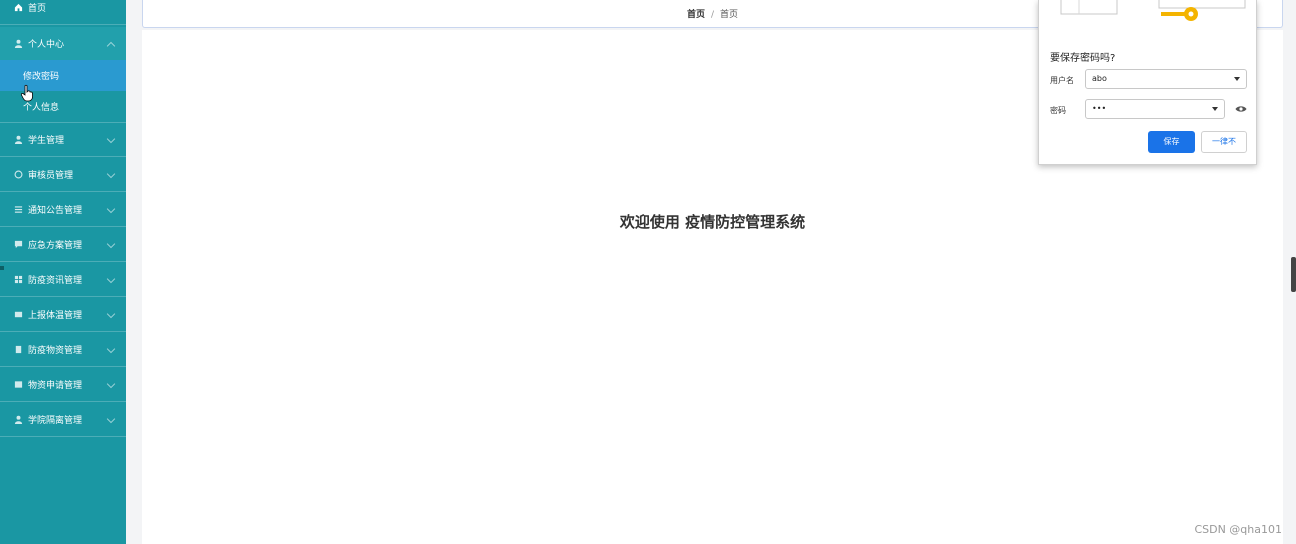 The image size is (1296, 544). I want to click on username-value: abo, so click(1099, 78).